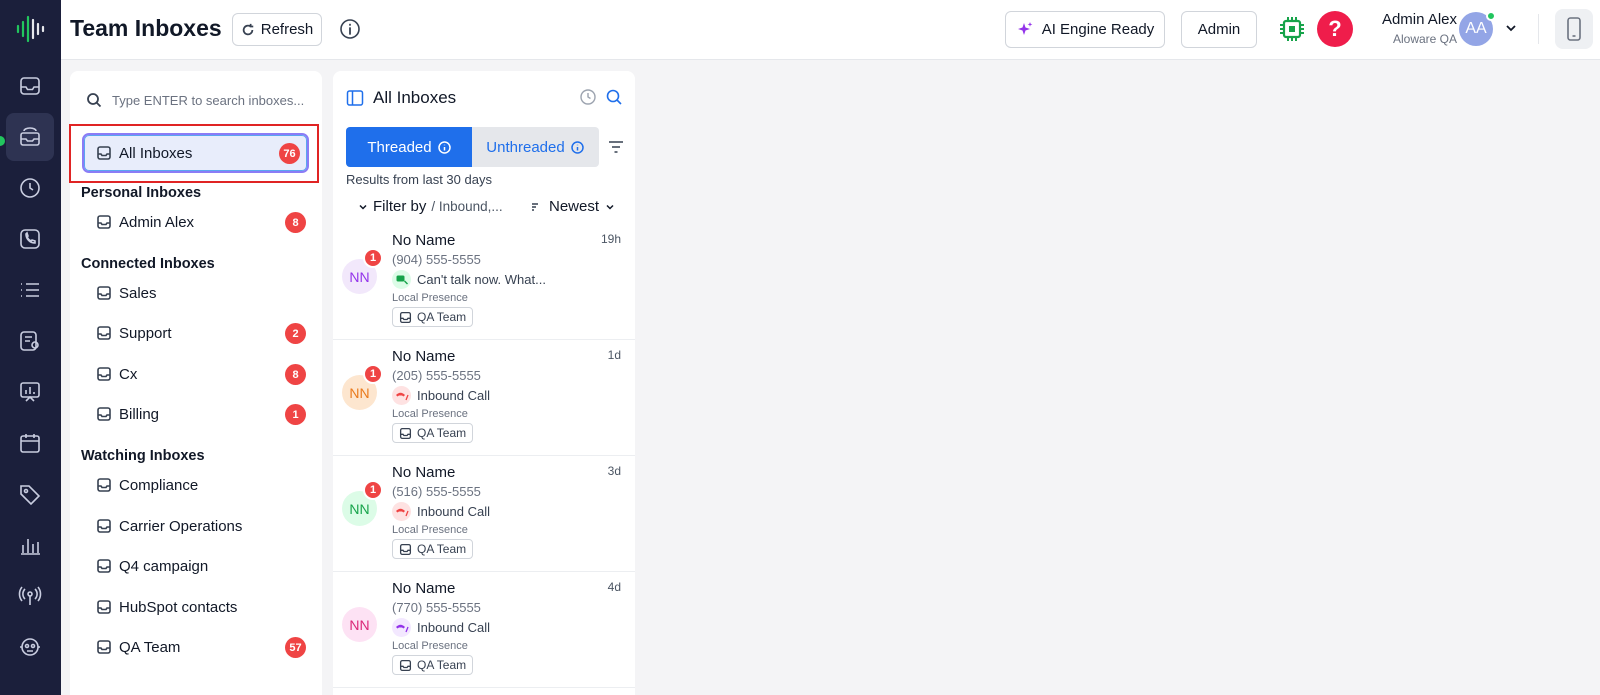 Image resolution: width=1600 pixels, height=695 pixels. I want to click on line-label: Local Presence, so click(430, 646).